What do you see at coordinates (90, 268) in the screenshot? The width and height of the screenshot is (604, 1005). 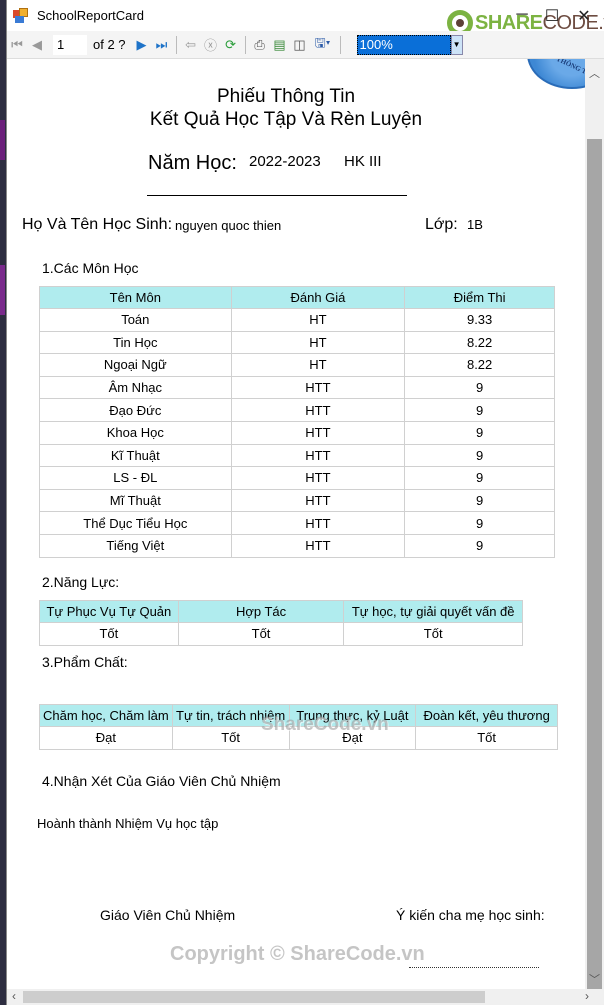 I see `section-subjects-heading: 1.Các Môn Học` at bounding box center [90, 268].